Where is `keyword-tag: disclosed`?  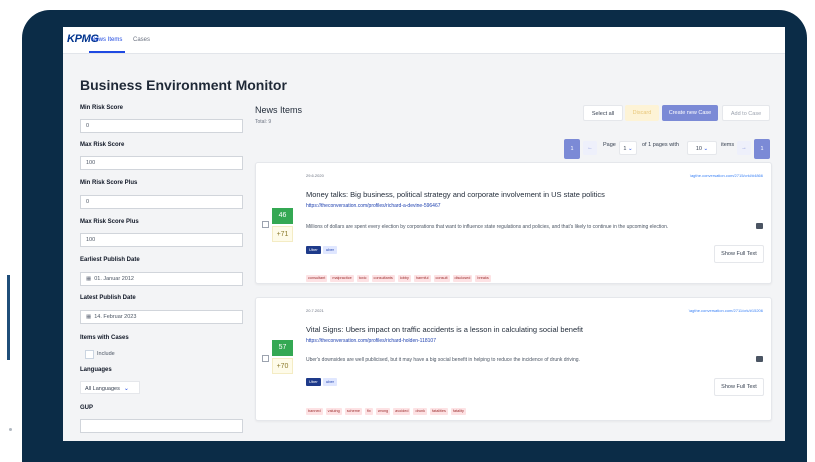 keyword-tag: disclosed is located at coordinates (462, 278).